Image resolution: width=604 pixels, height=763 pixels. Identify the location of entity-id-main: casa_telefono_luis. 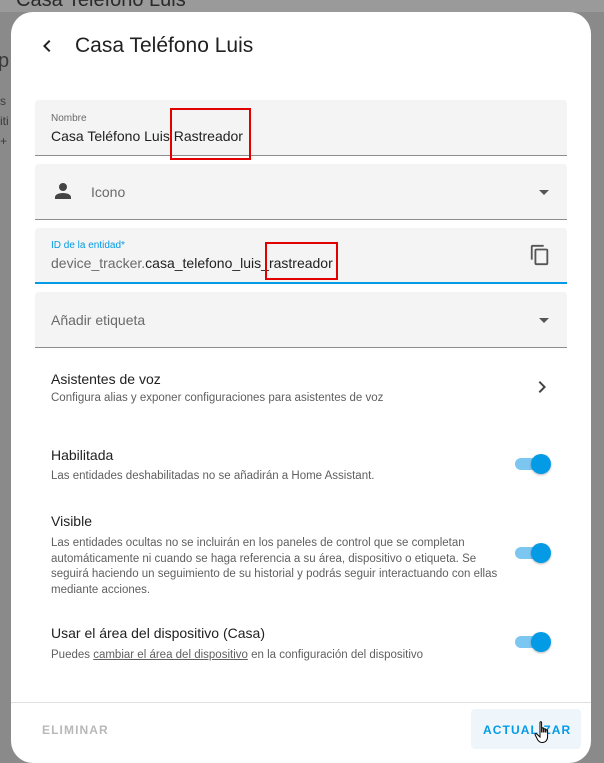
(203, 263).